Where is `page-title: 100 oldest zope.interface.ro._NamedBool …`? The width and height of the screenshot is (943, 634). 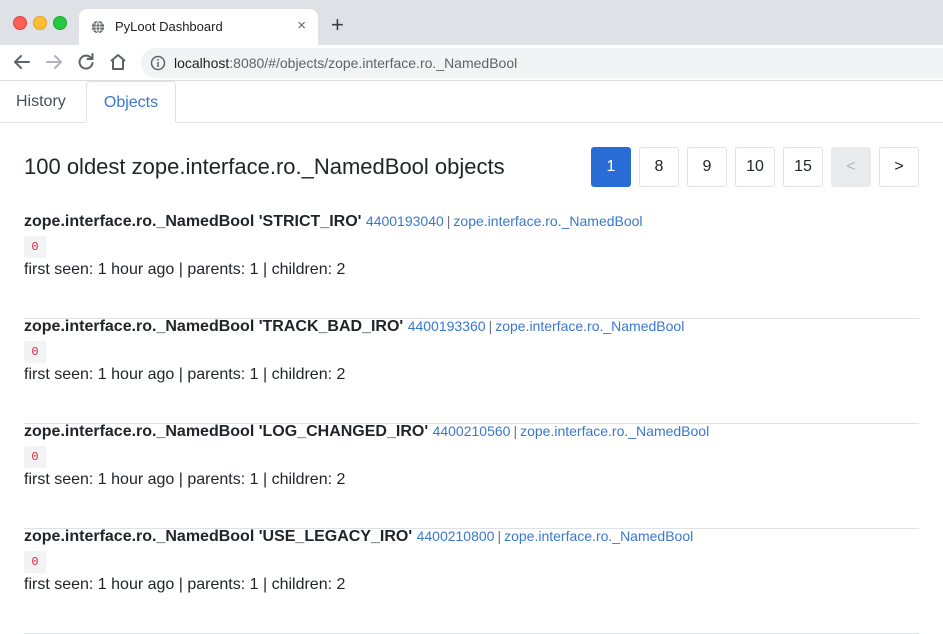 page-title: 100 oldest zope.interface.ro._NamedBool … is located at coordinates (264, 166).